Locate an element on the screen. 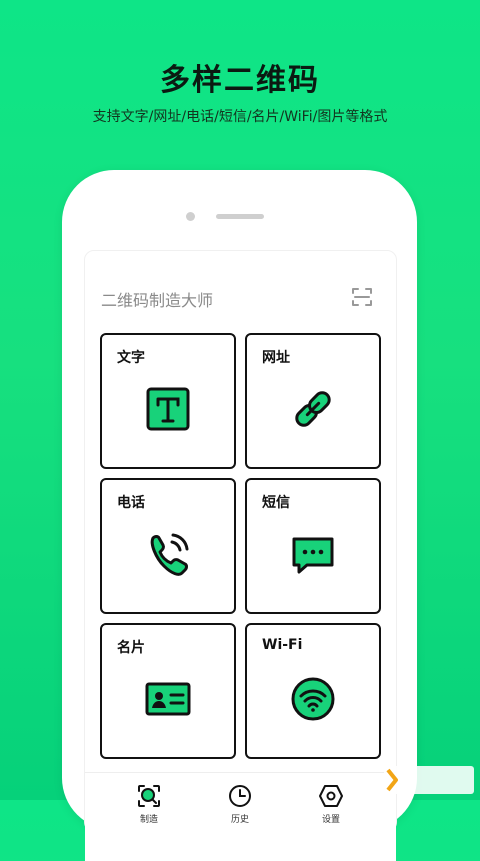 Image resolution: width=480 pixels, height=861 pixels. card-sms: 短信 is located at coordinates (313, 546).